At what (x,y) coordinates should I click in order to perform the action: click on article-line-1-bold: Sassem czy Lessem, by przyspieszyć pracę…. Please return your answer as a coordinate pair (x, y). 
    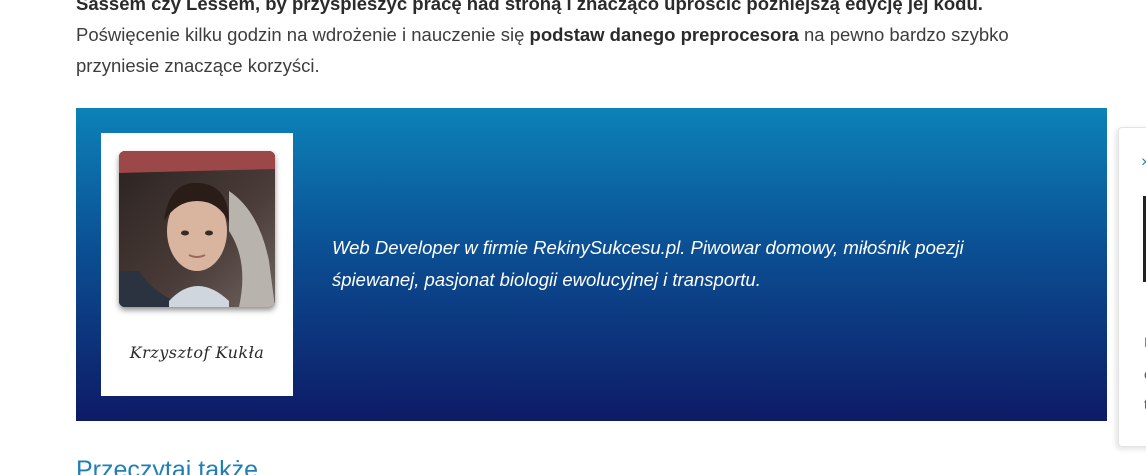
    Looking at the image, I should click on (529, 7).